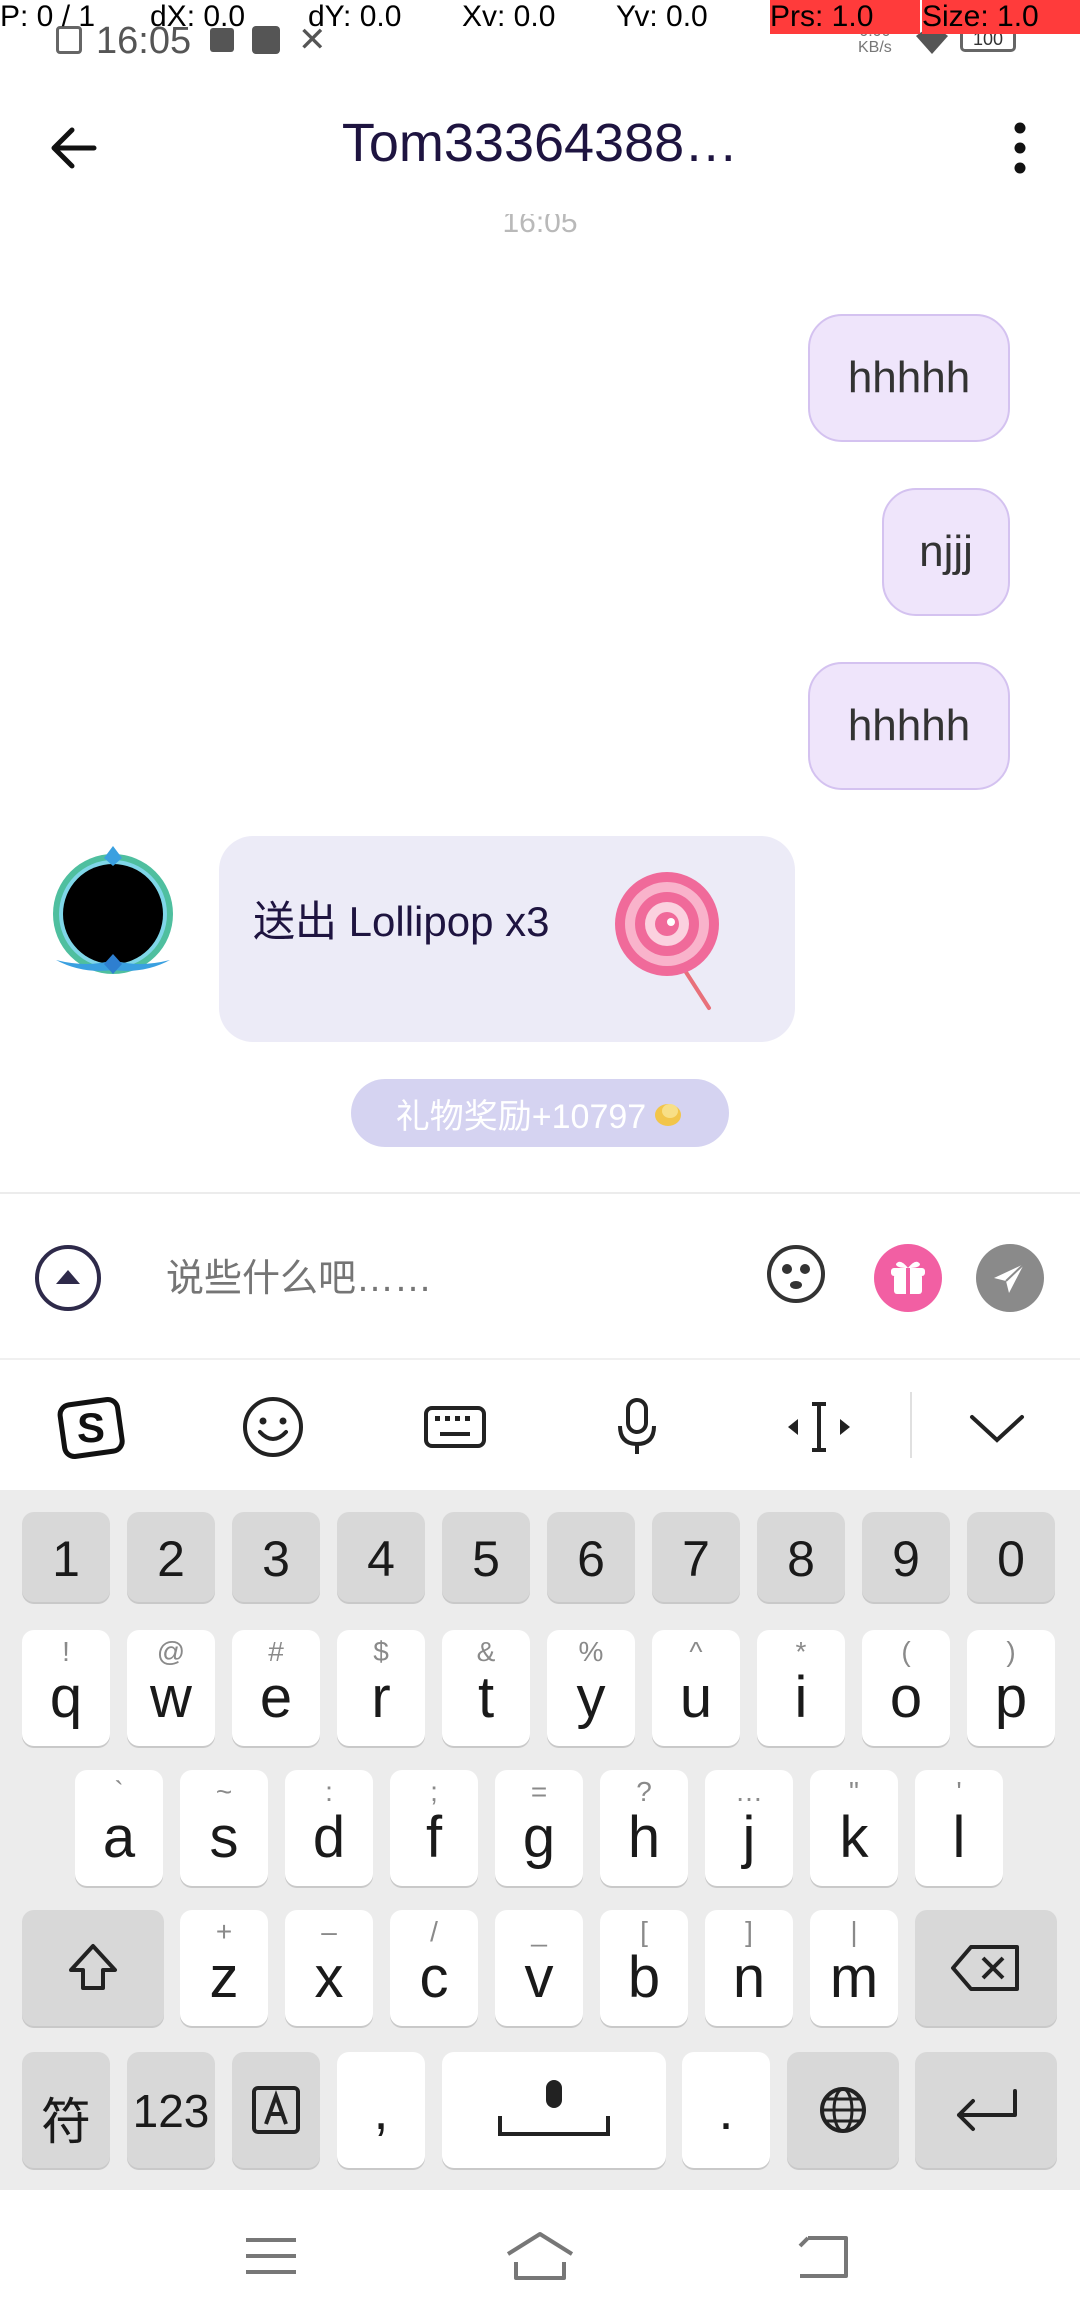 This screenshot has height=2316, width=1080. Describe the element at coordinates (540, 2256) in the screenshot. I see `home-icon` at that location.